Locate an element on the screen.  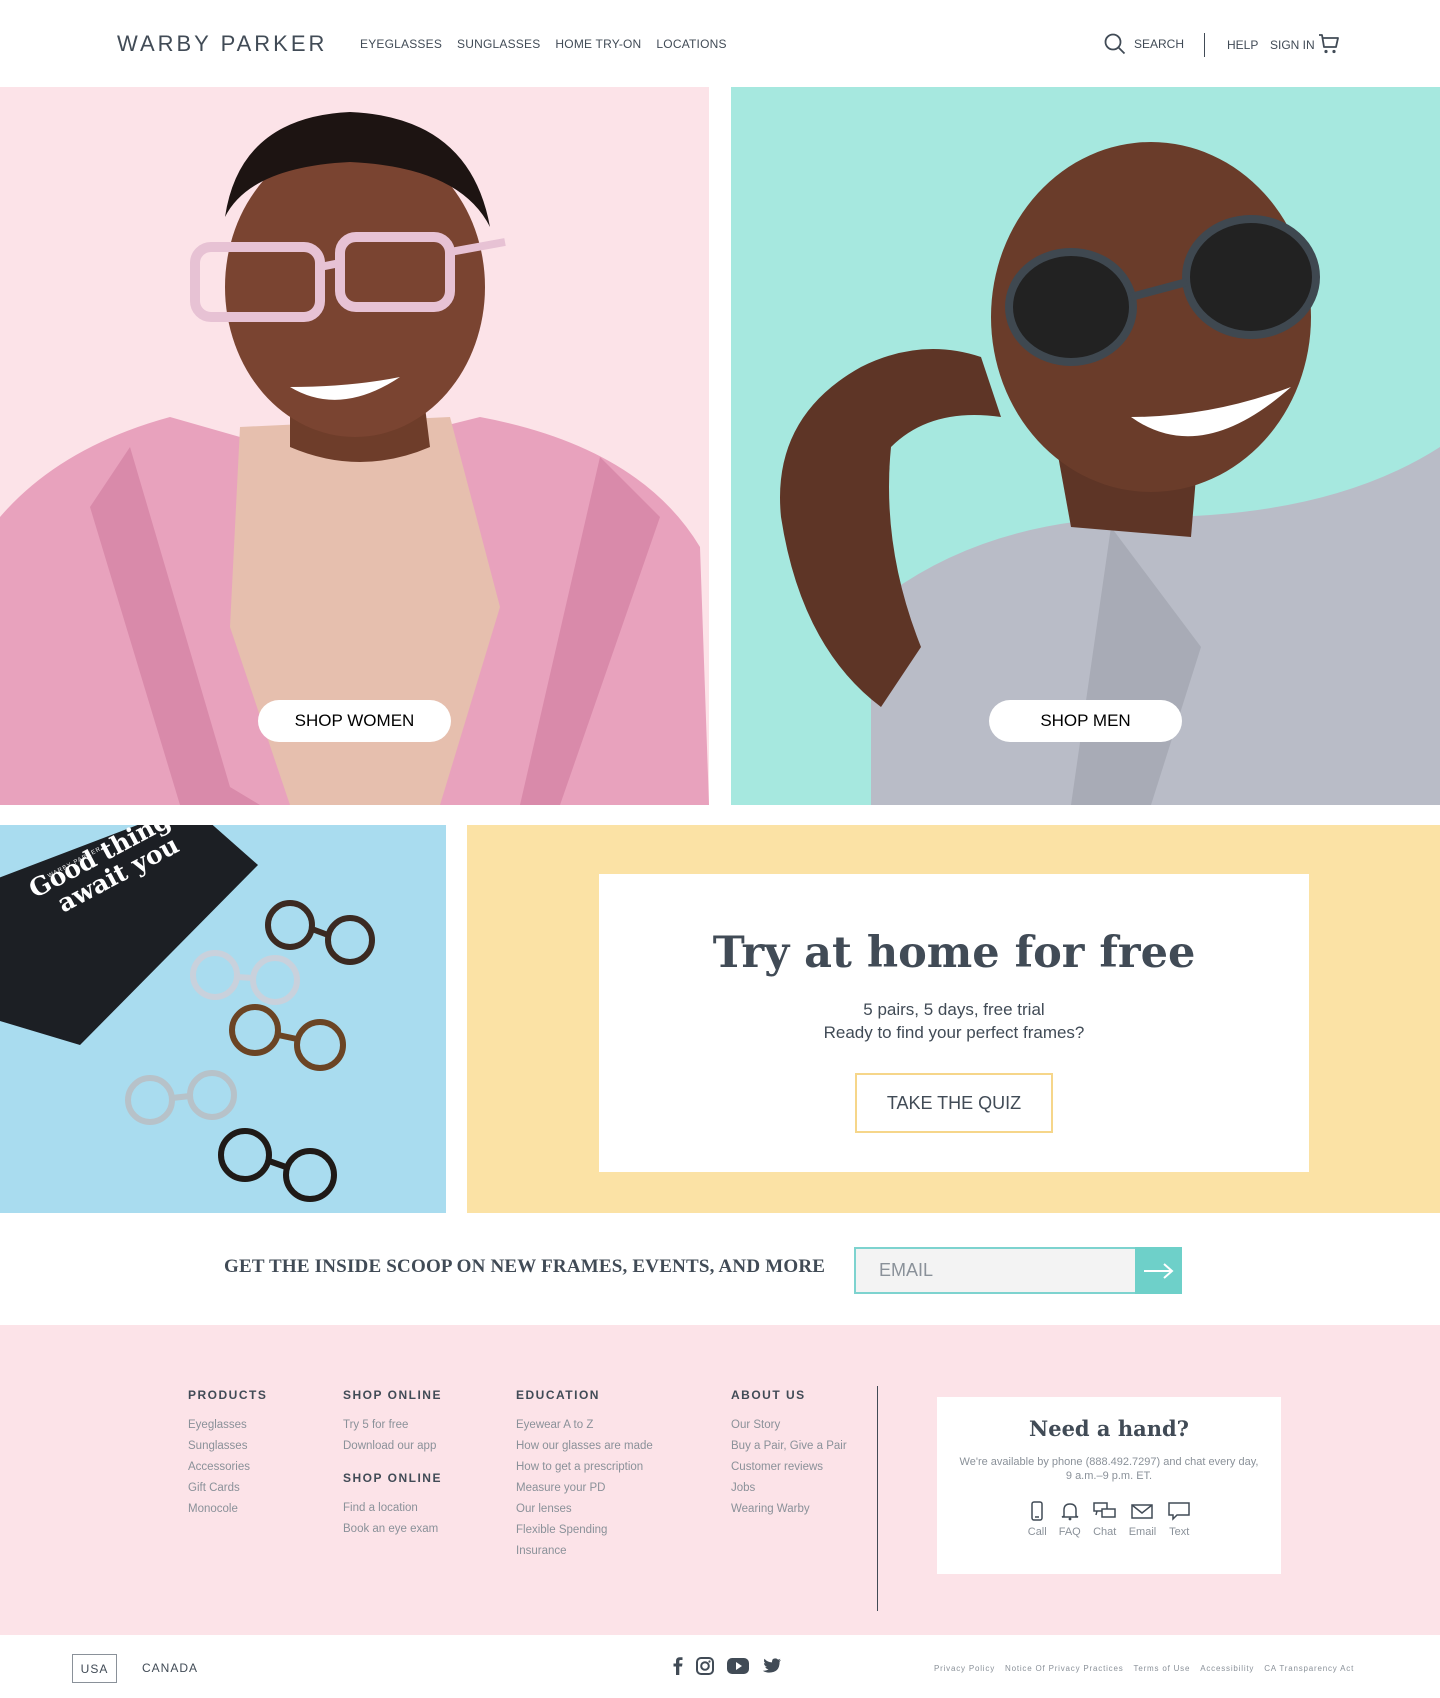
nav-eyeglasses: EYEGLASSES is located at coordinates (401, 44).